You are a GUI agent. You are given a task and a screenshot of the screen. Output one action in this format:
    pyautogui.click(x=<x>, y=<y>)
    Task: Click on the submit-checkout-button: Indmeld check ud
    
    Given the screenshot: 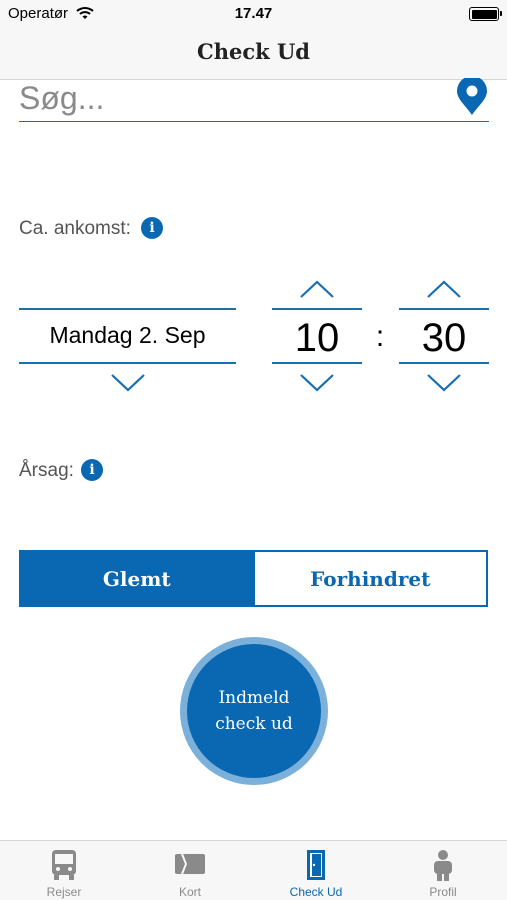 What is the action you would take?
    pyautogui.click(x=254, y=711)
    